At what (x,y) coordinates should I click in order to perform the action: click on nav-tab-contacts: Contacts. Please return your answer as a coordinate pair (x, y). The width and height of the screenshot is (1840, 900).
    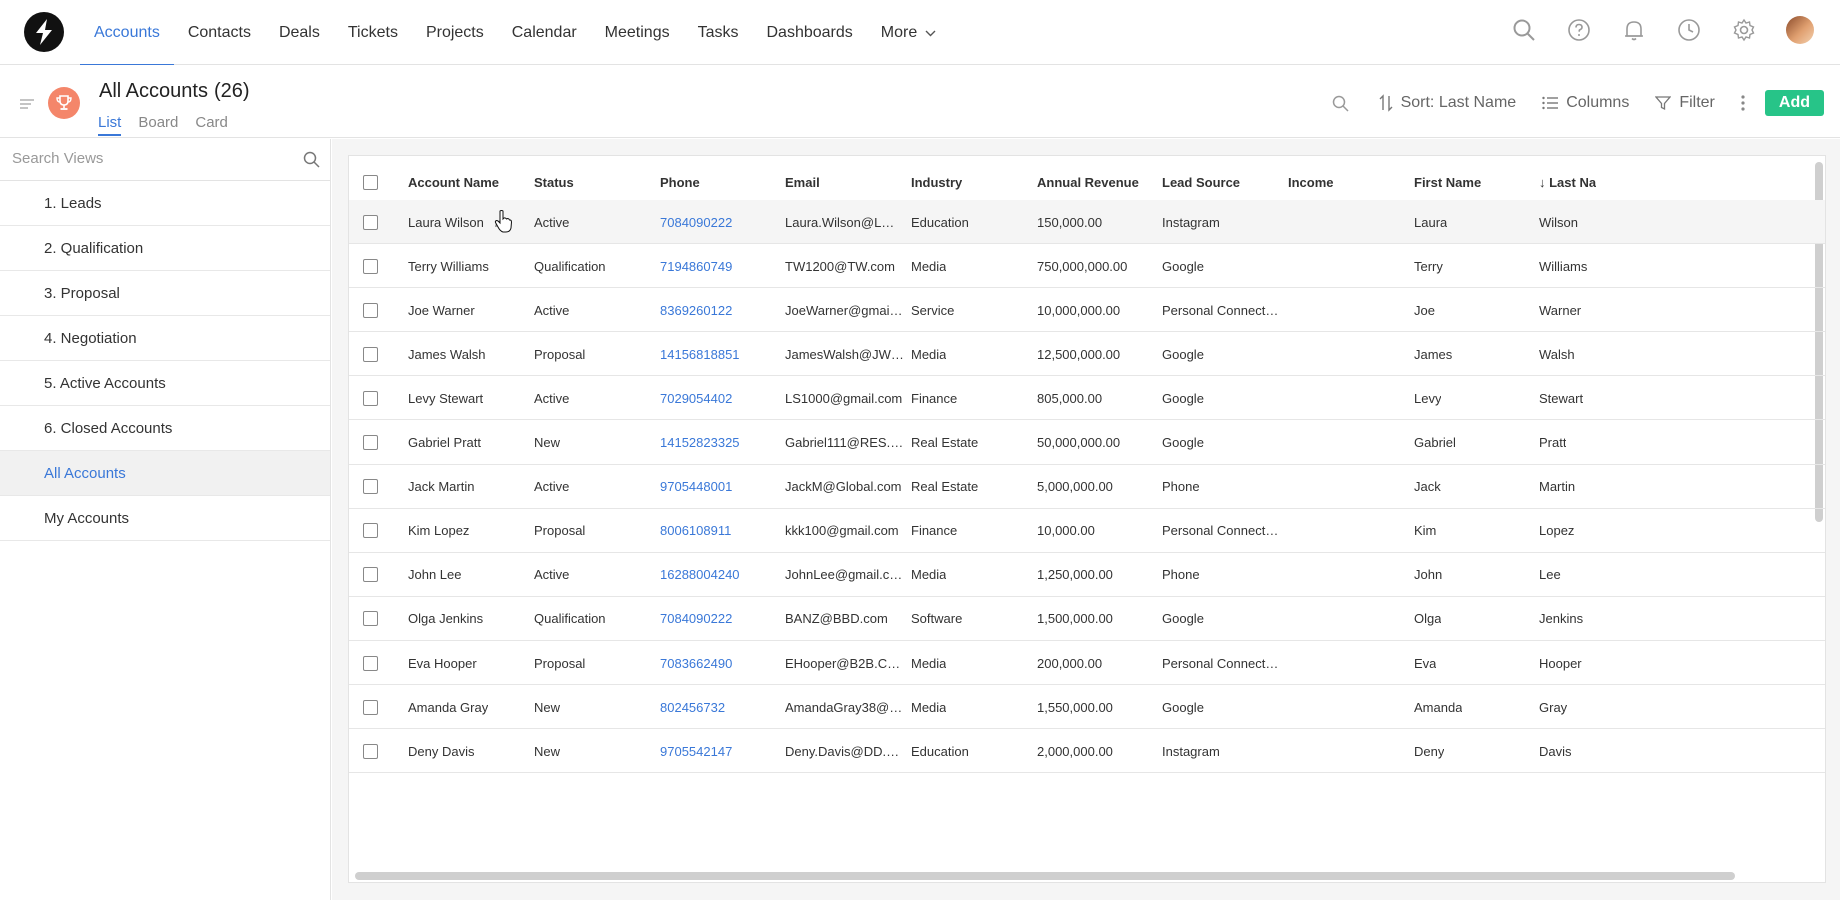
    Looking at the image, I should click on (219, 32).